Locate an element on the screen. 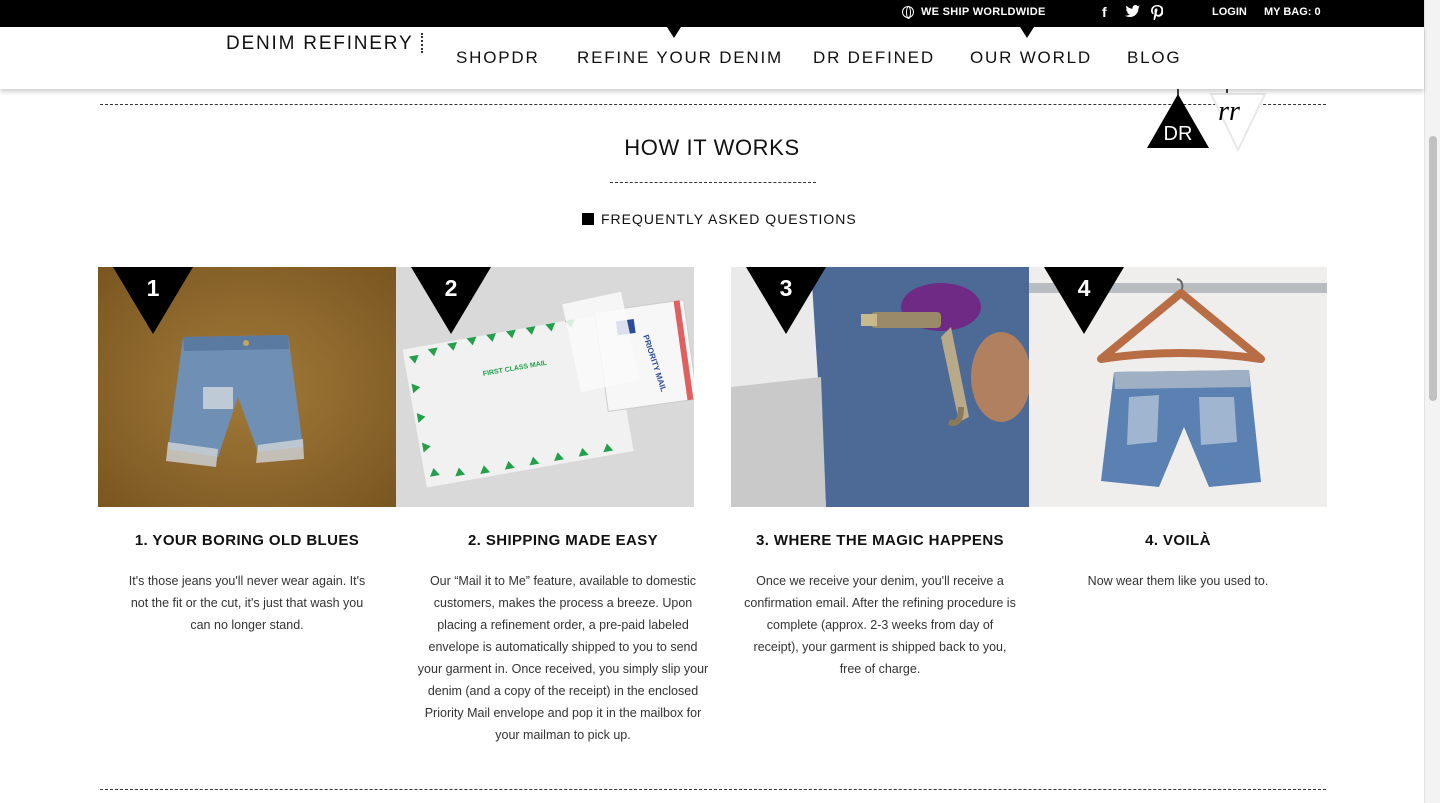 The height and width of the screenshot is (803, 1440). top-divider is located at coordinates (713, 104).